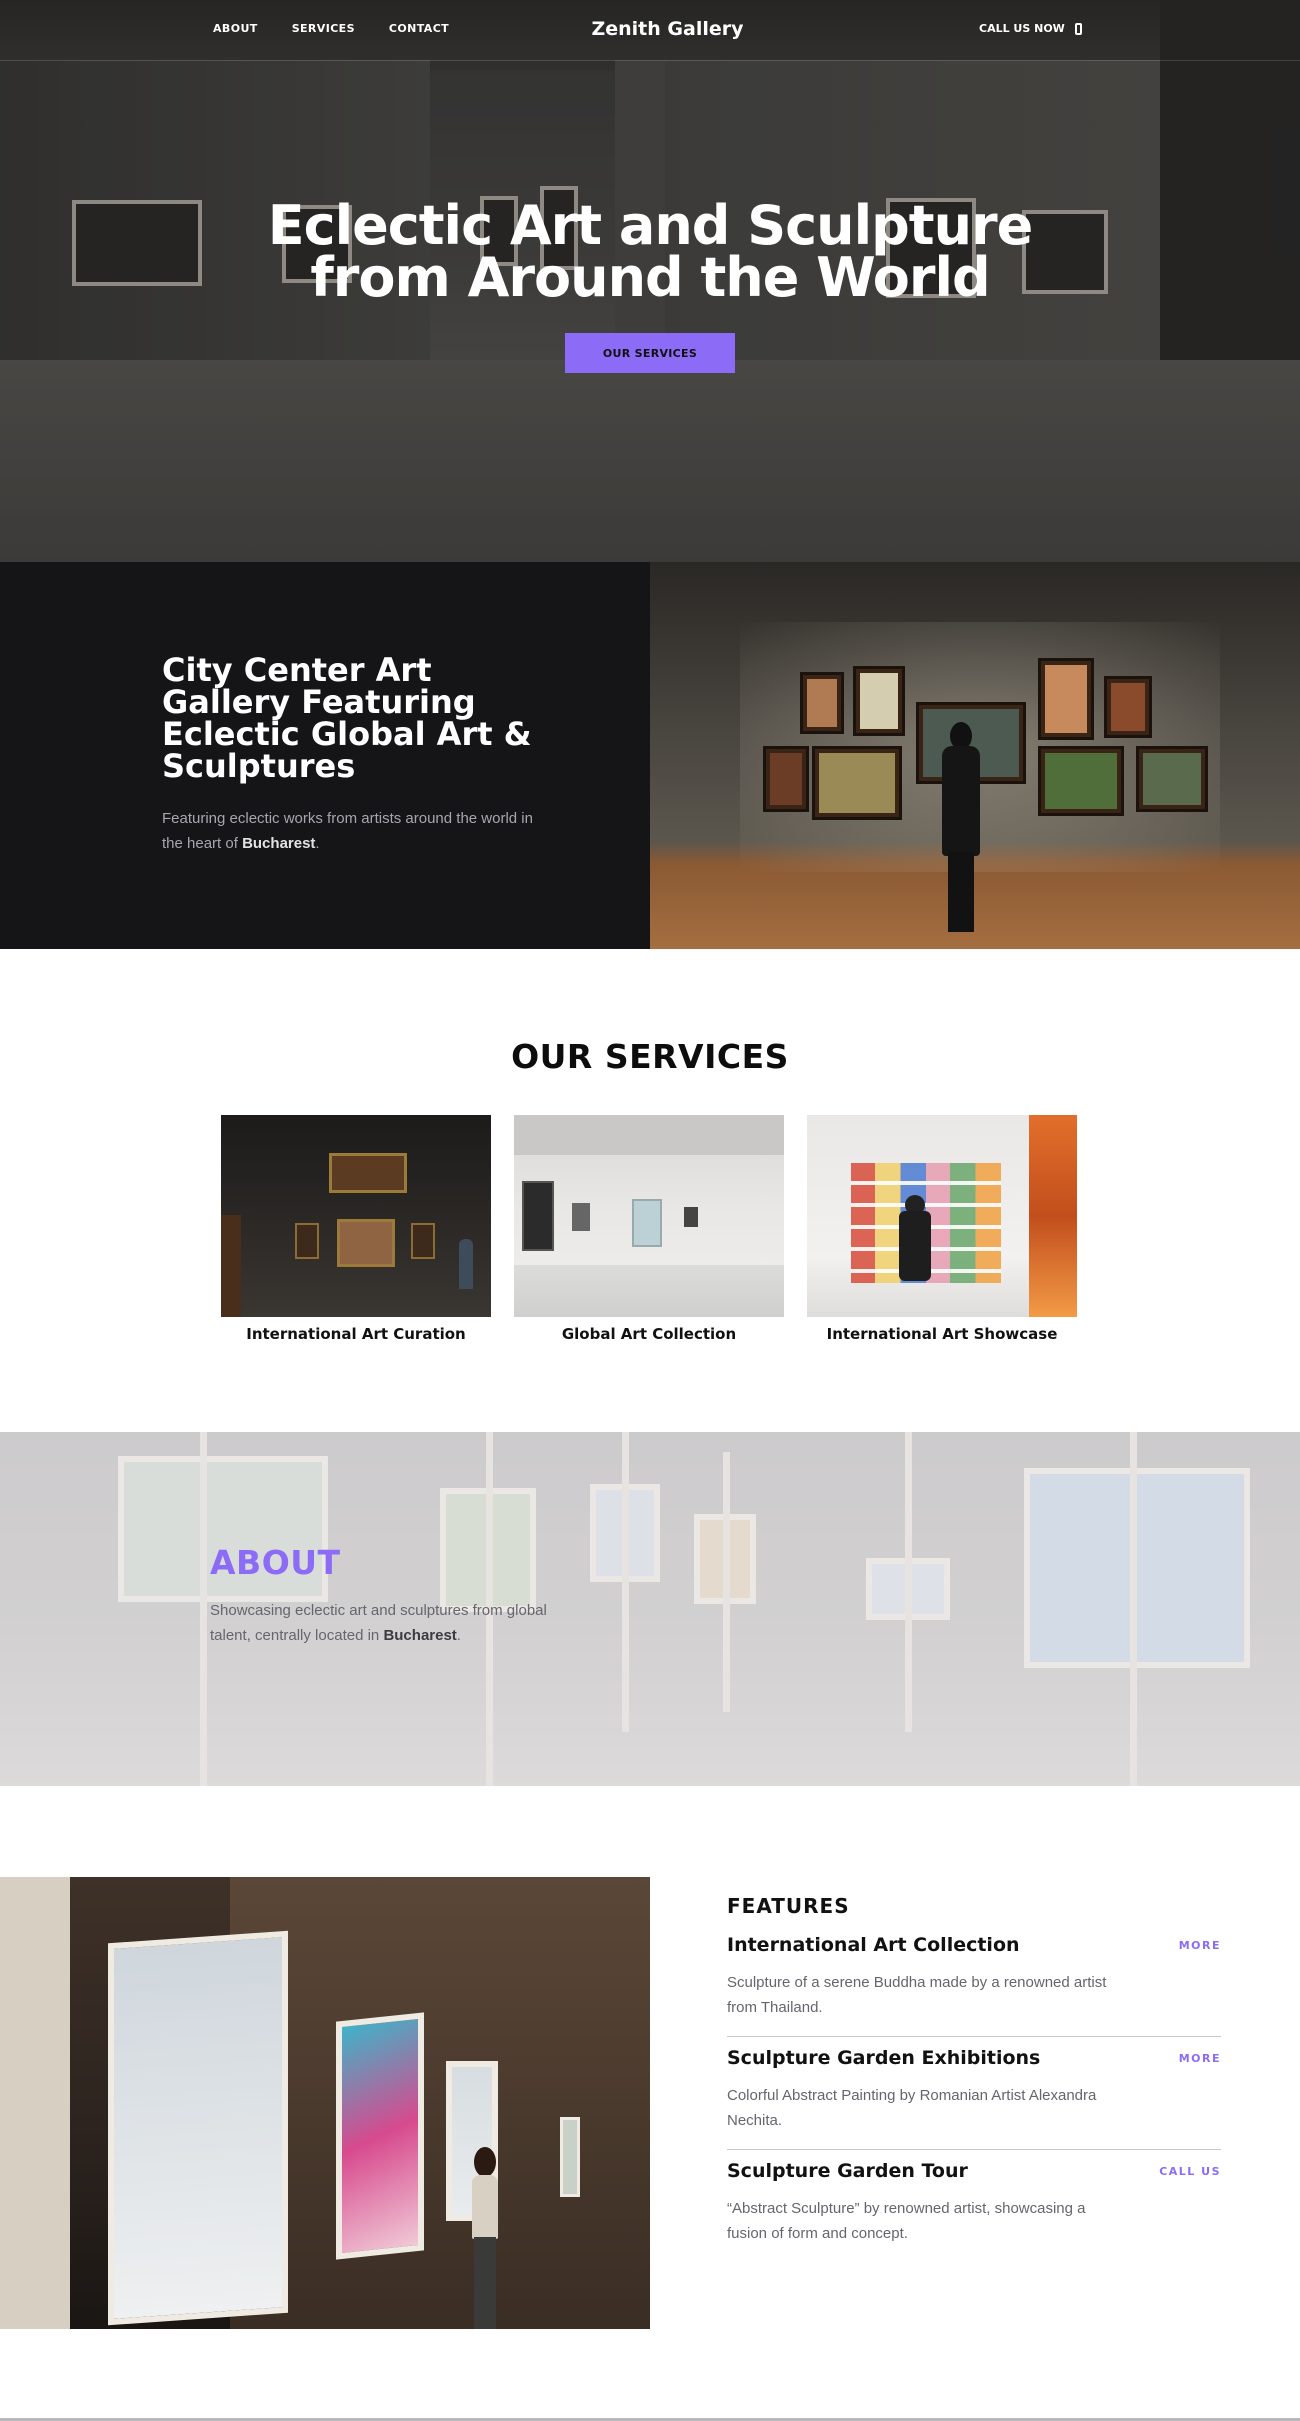 Image resolution: width=1300 pixels, height=2421 pixels. I want to click on call-us-link: CALL US NOW, so click(1030, 28).